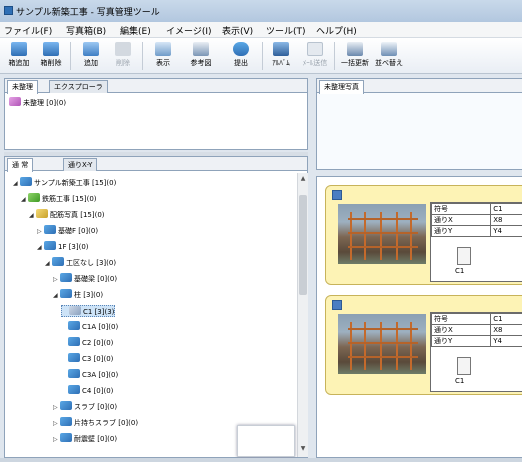  What do you see at coordinates (78, 231) in the screenshot?
I see `tree-node-label: 基礎F [0](0)` at bounding box center [78, 231].